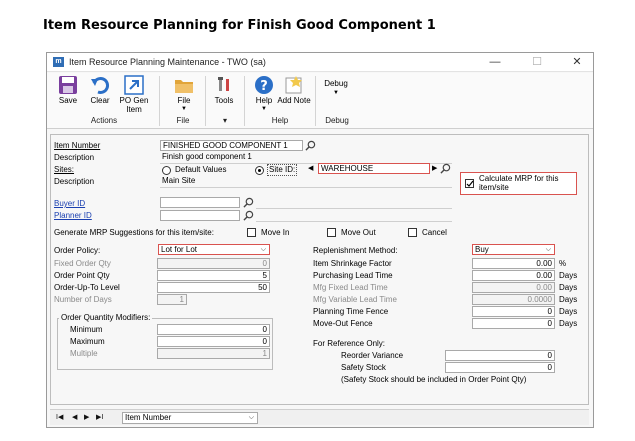  What do you see at coordinates (495, 62) in the screenshot?
I see `minimize-button: —` at bounding box center [495, 62].